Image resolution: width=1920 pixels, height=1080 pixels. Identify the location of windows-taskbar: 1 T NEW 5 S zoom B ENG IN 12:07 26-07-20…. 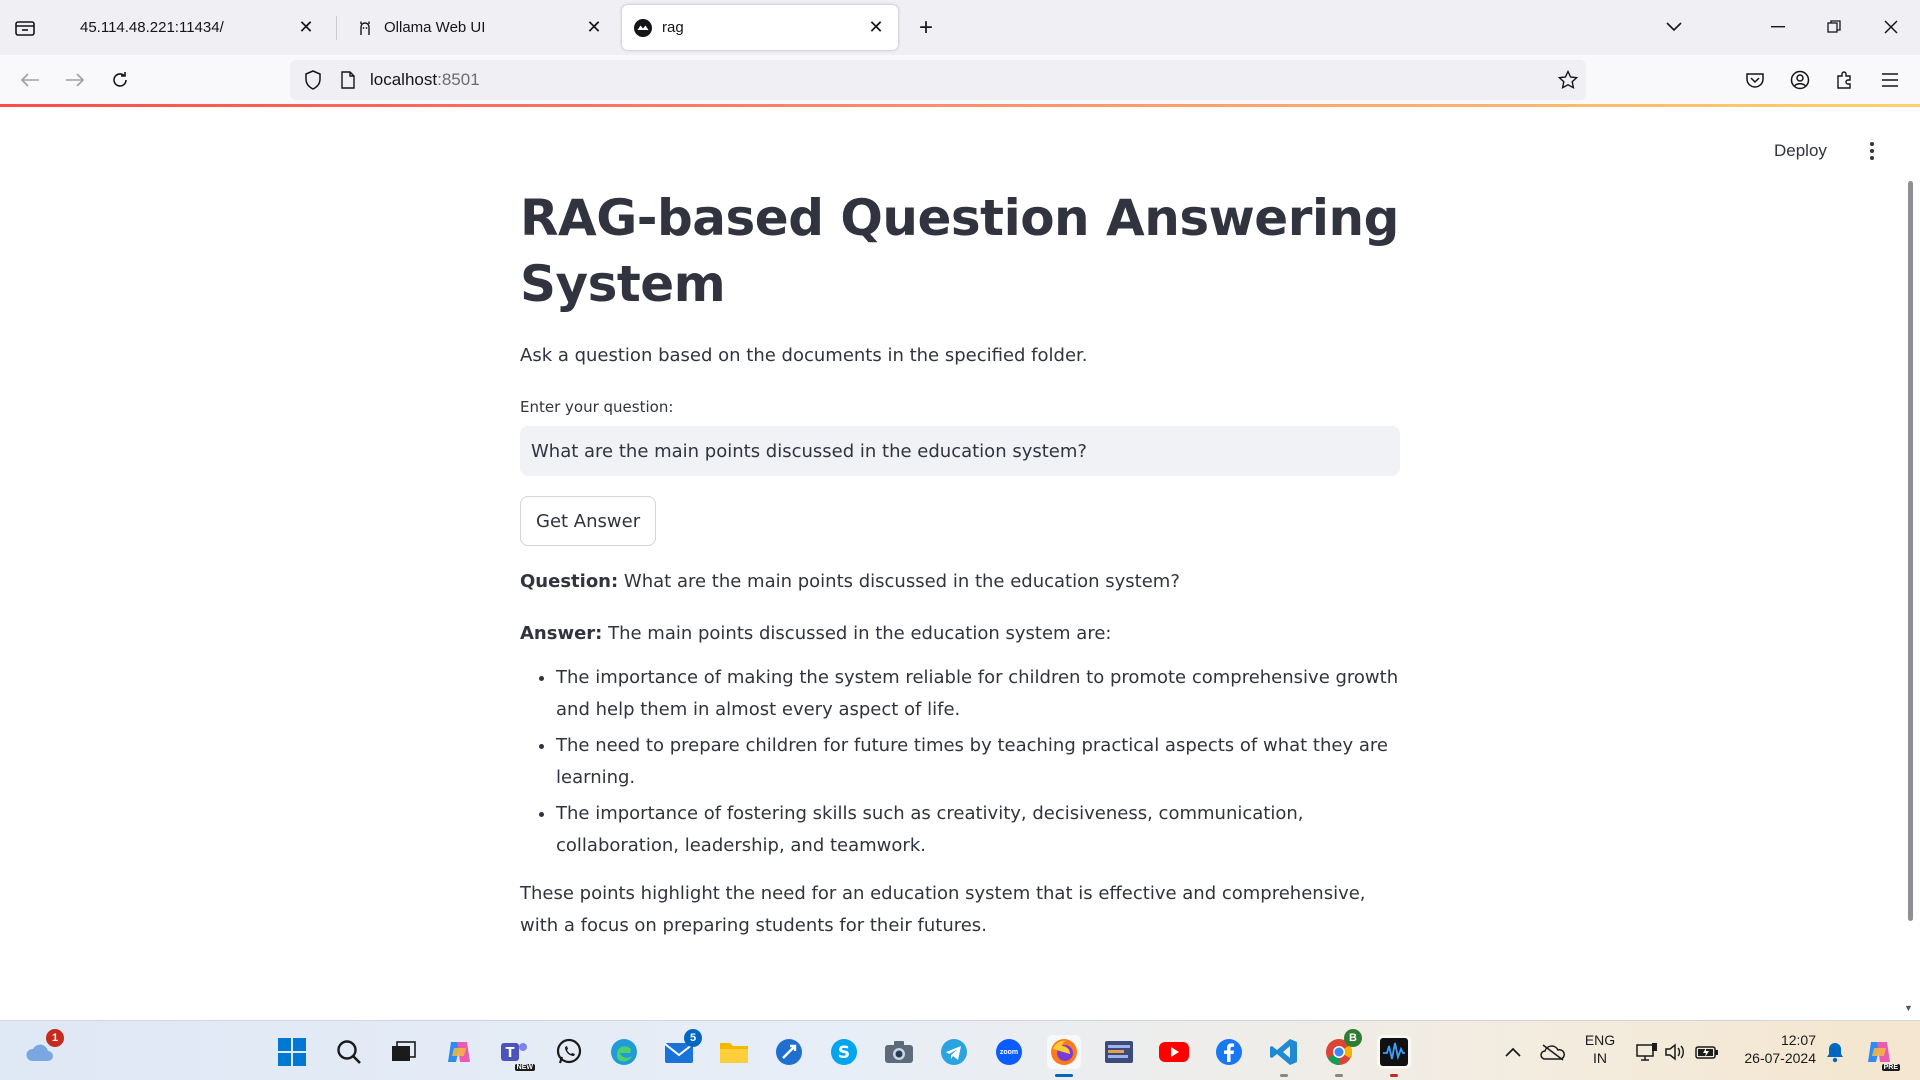
(960, 1050).